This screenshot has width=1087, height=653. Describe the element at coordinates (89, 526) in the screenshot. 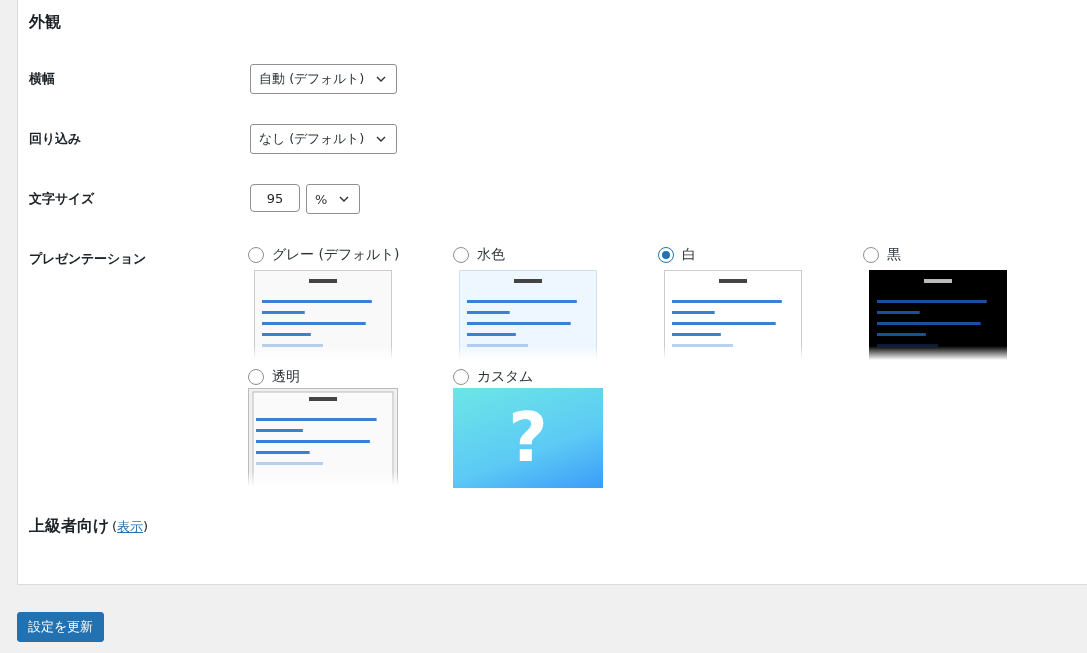

I see `advanced-heading: 上級者向け (表示)` at that location.